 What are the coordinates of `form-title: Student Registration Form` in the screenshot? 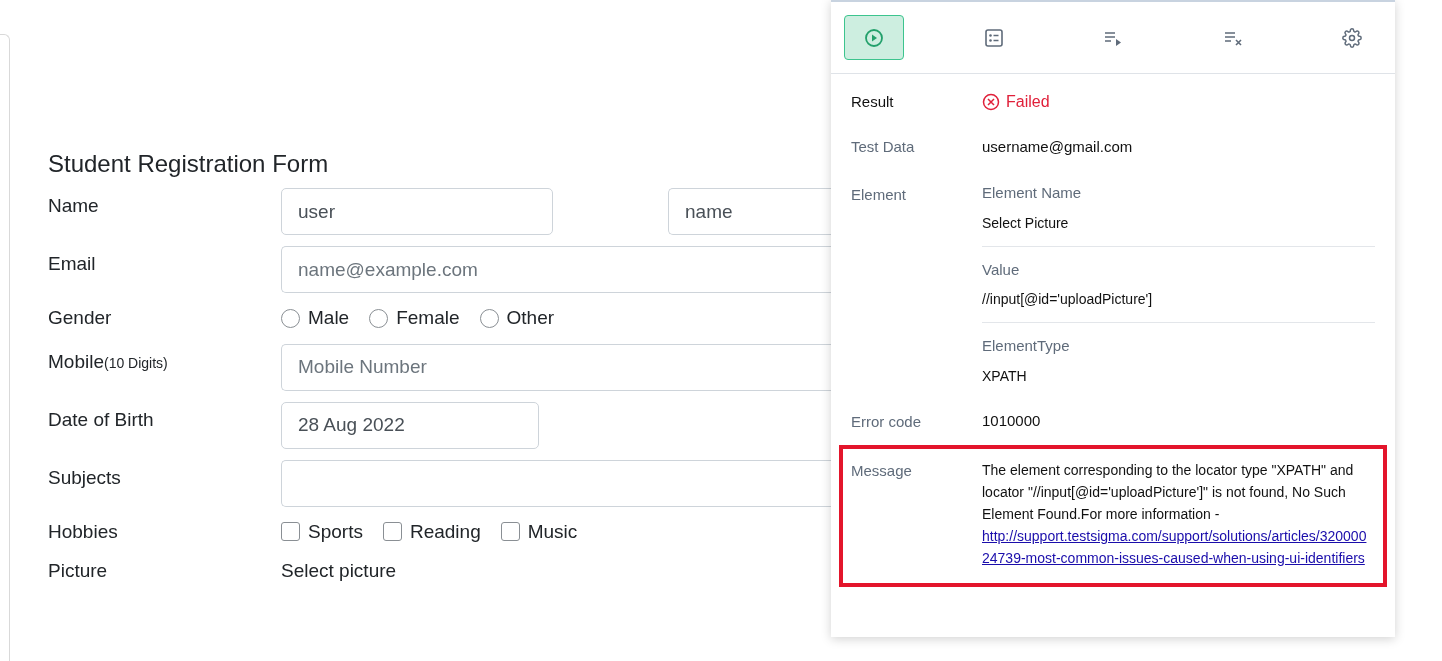 It's located at (188, 164).